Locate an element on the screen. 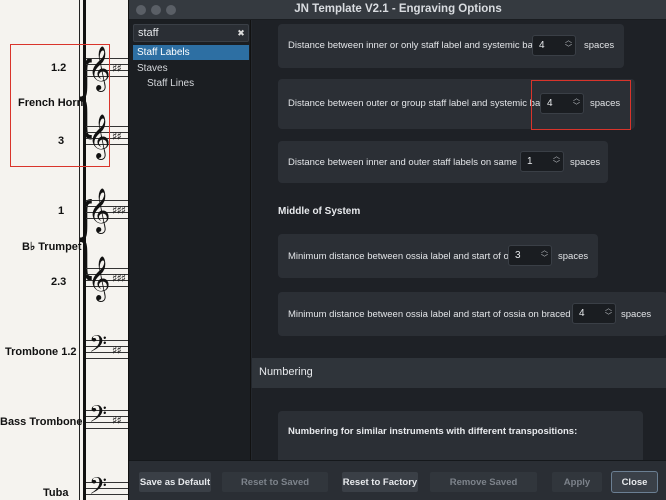 Image resolution: width=666 pixels, height=500 pixels. number-stepper: 1 ︿ ﹀ is located at coordinates (542, 161).